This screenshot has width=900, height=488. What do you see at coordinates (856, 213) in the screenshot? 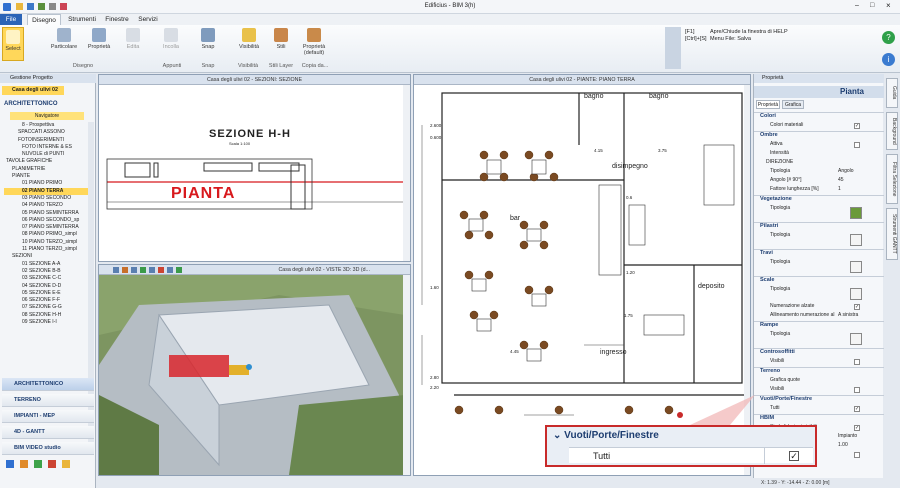
I see `tree-icon` at bounding box center [856, 213].